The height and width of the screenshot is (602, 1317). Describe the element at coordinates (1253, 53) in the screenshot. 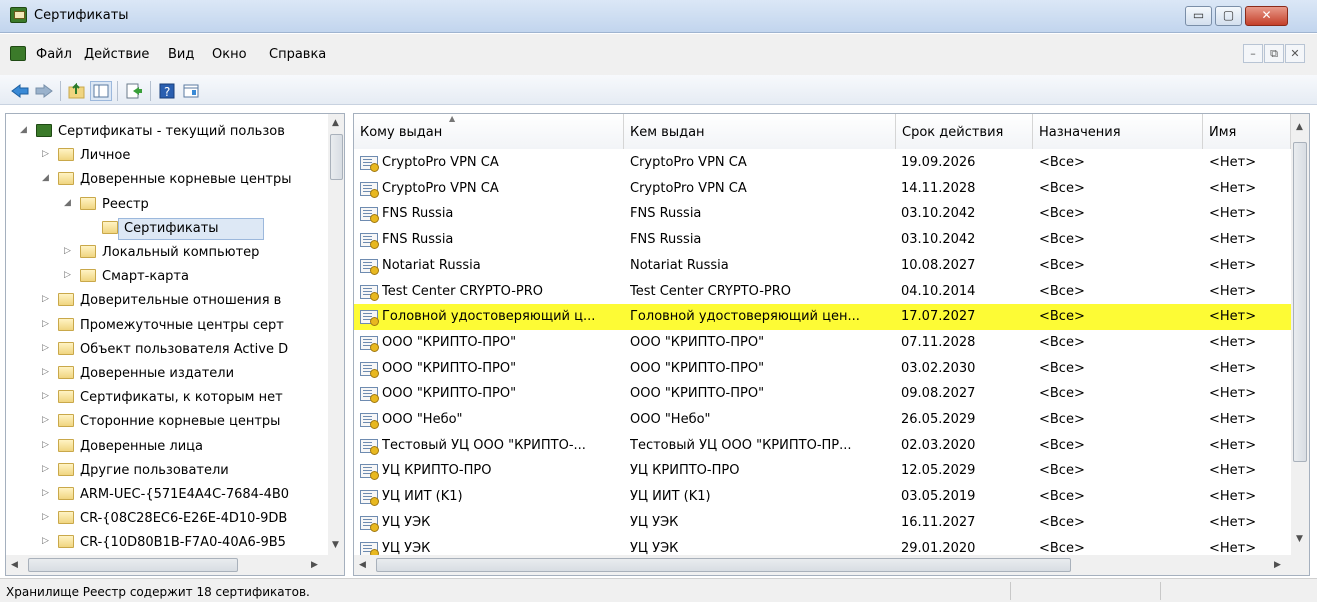

I see `mdi-minimize-button: –` at that location.